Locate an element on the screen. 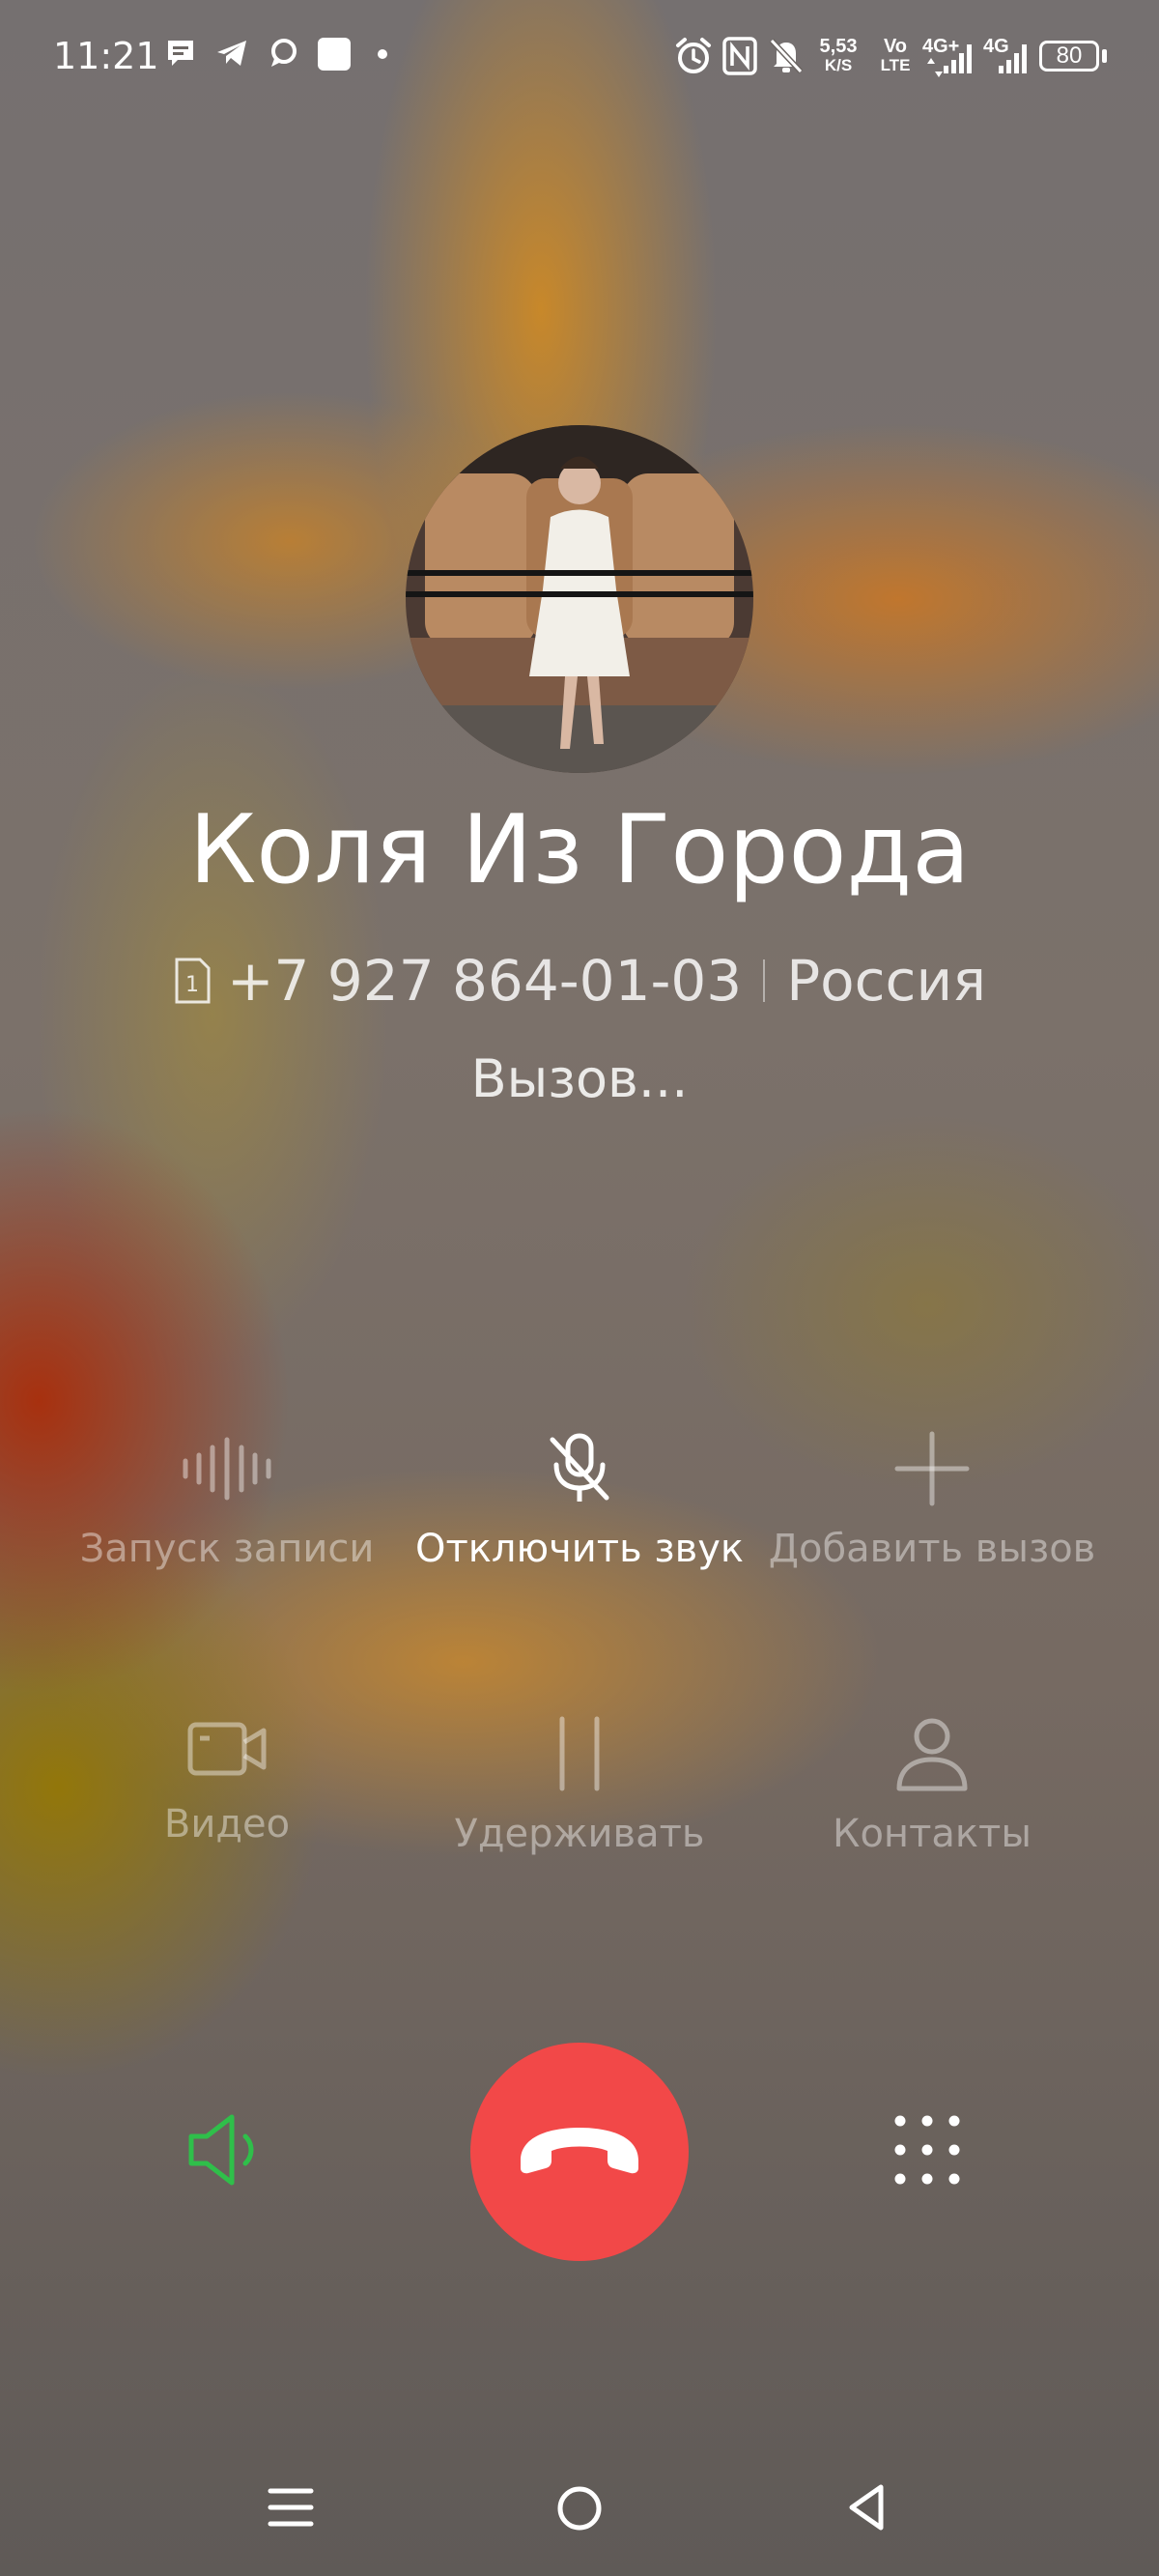  volte-bottom: LTE is located at coordinates (895, 65).